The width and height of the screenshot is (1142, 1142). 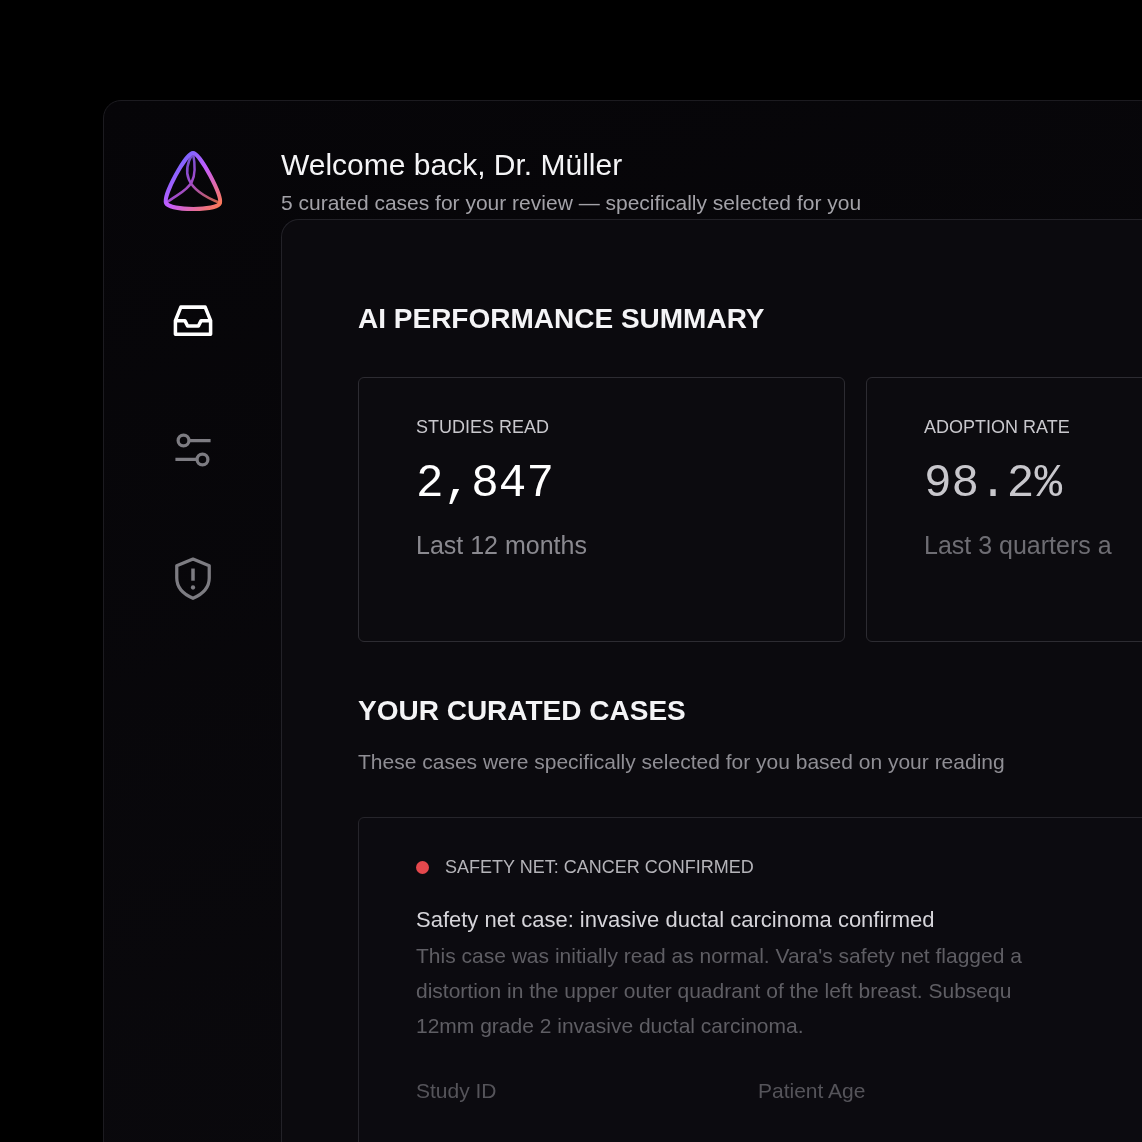 I want to click on section-description: These cases were specifically selected for you based on your reading, so click(x=682, y=761).